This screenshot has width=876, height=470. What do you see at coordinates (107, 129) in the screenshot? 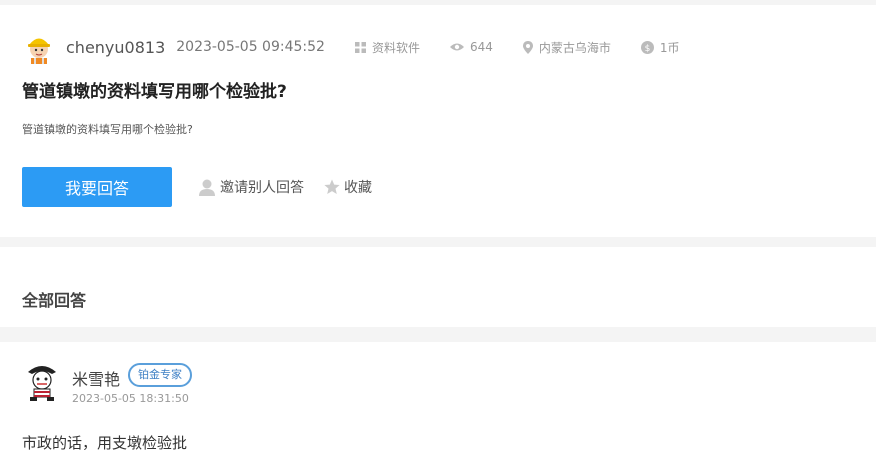
I see `question-body: 管道镇墩的资料填写用哪个检验批?` at bounding box center [107, 129].